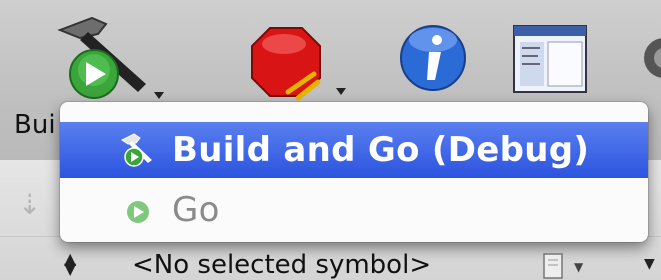  What do you see at coordinates (110, 57) in the screenshot?
I see `hammer-build-icon` at bounding box center [110, 57].